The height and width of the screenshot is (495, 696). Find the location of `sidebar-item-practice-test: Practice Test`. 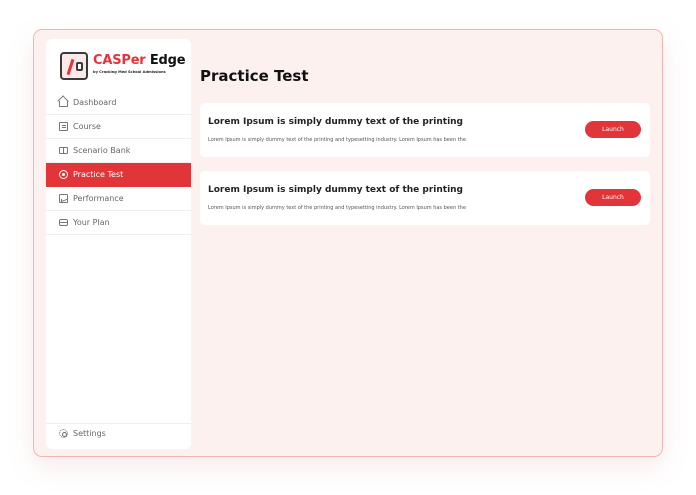

sidebar-item-practice-test: Practice Test is located at coordinates (118, 175).